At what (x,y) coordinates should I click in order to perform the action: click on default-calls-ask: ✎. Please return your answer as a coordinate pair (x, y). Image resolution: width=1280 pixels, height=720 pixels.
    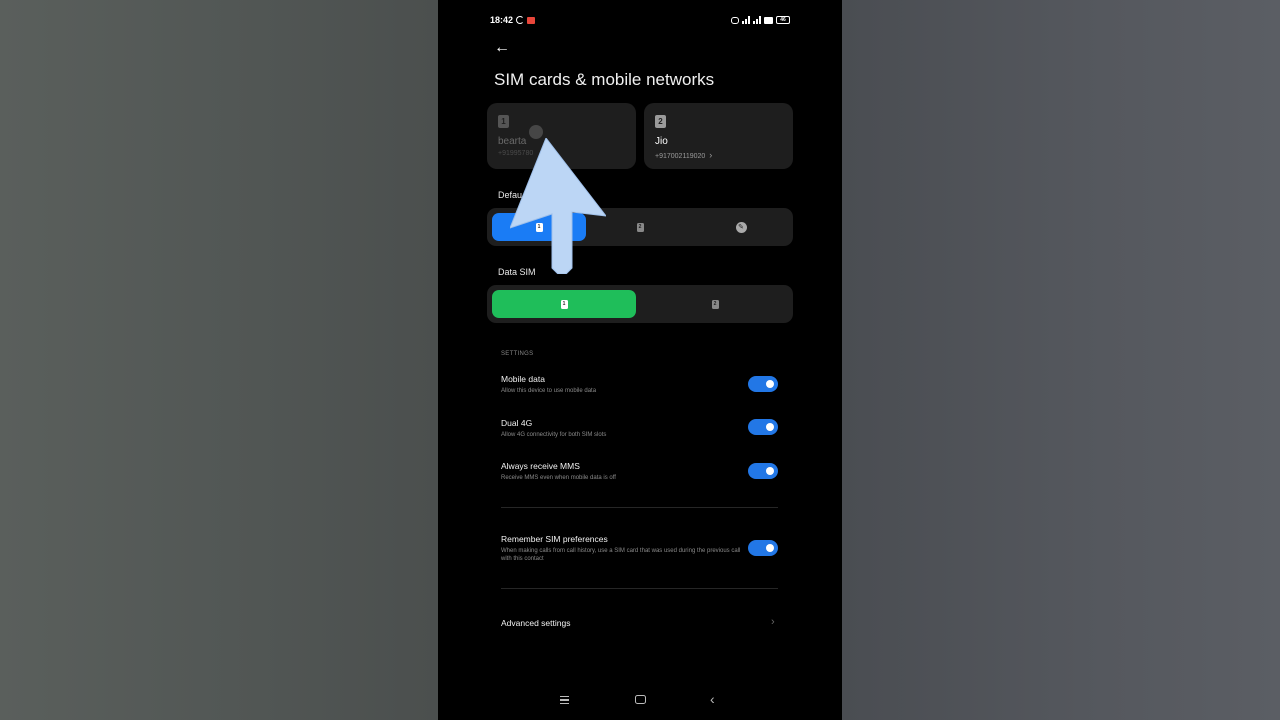
    Looking at the image, I should click on (741, 227).